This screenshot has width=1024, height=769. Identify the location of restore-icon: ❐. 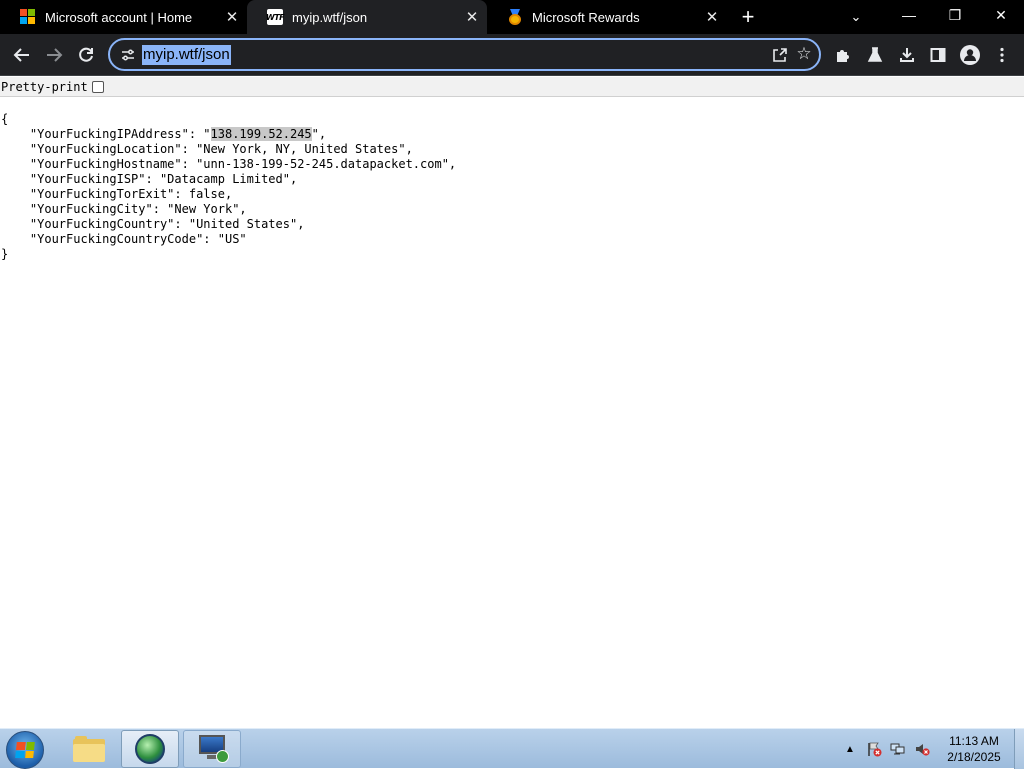
(955, 14).